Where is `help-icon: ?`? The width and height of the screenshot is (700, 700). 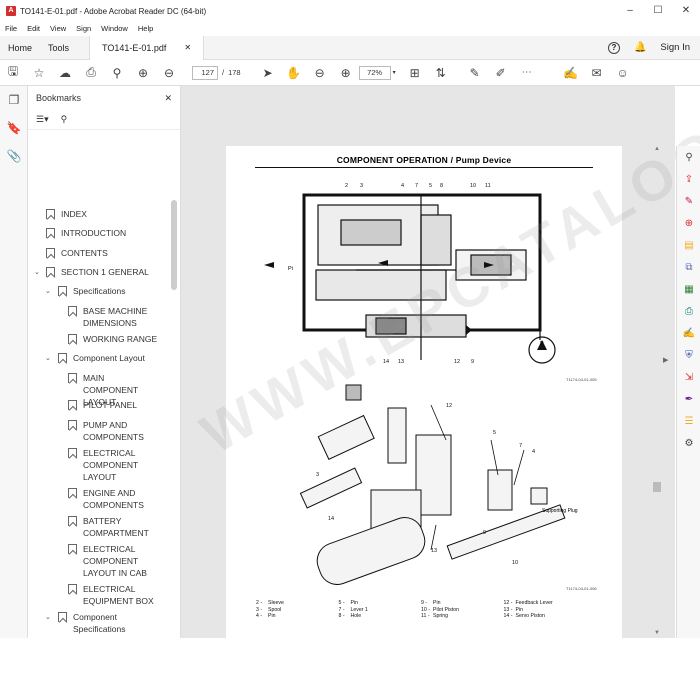
help-icon: ? is located at coordinates (613, 47).